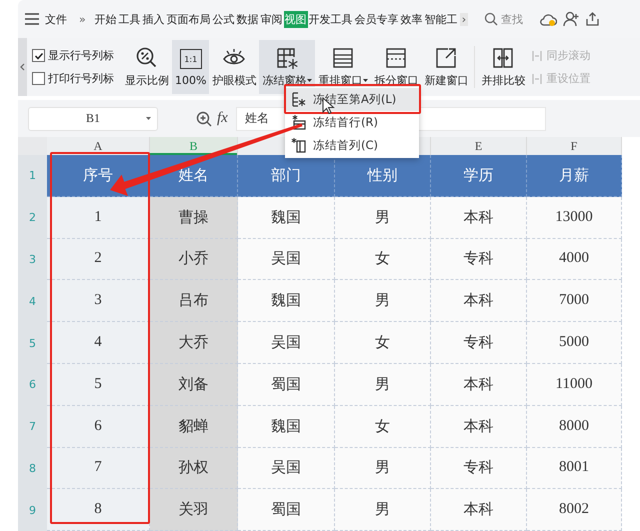 This screenshot has width=640, height=531. Describe the element at coordinates (98, 469) in the screenshot. I see `table-cell: 7` at that location.